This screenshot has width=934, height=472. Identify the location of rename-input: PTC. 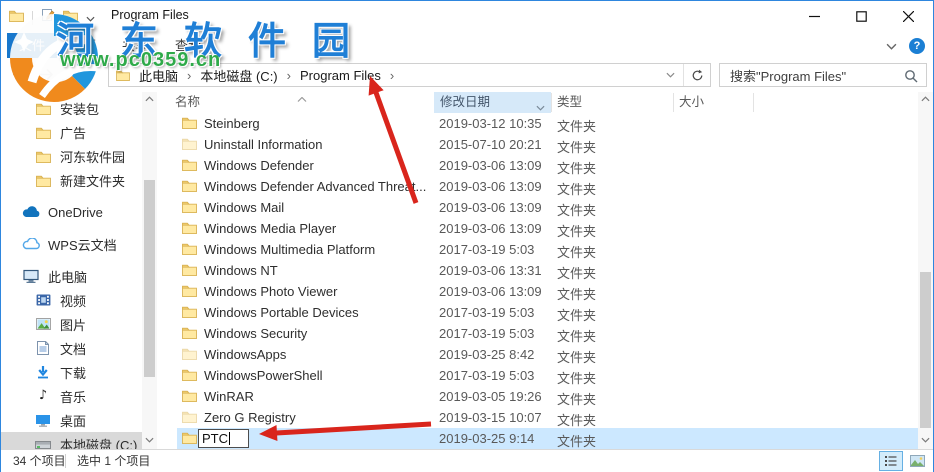
(223, 438).